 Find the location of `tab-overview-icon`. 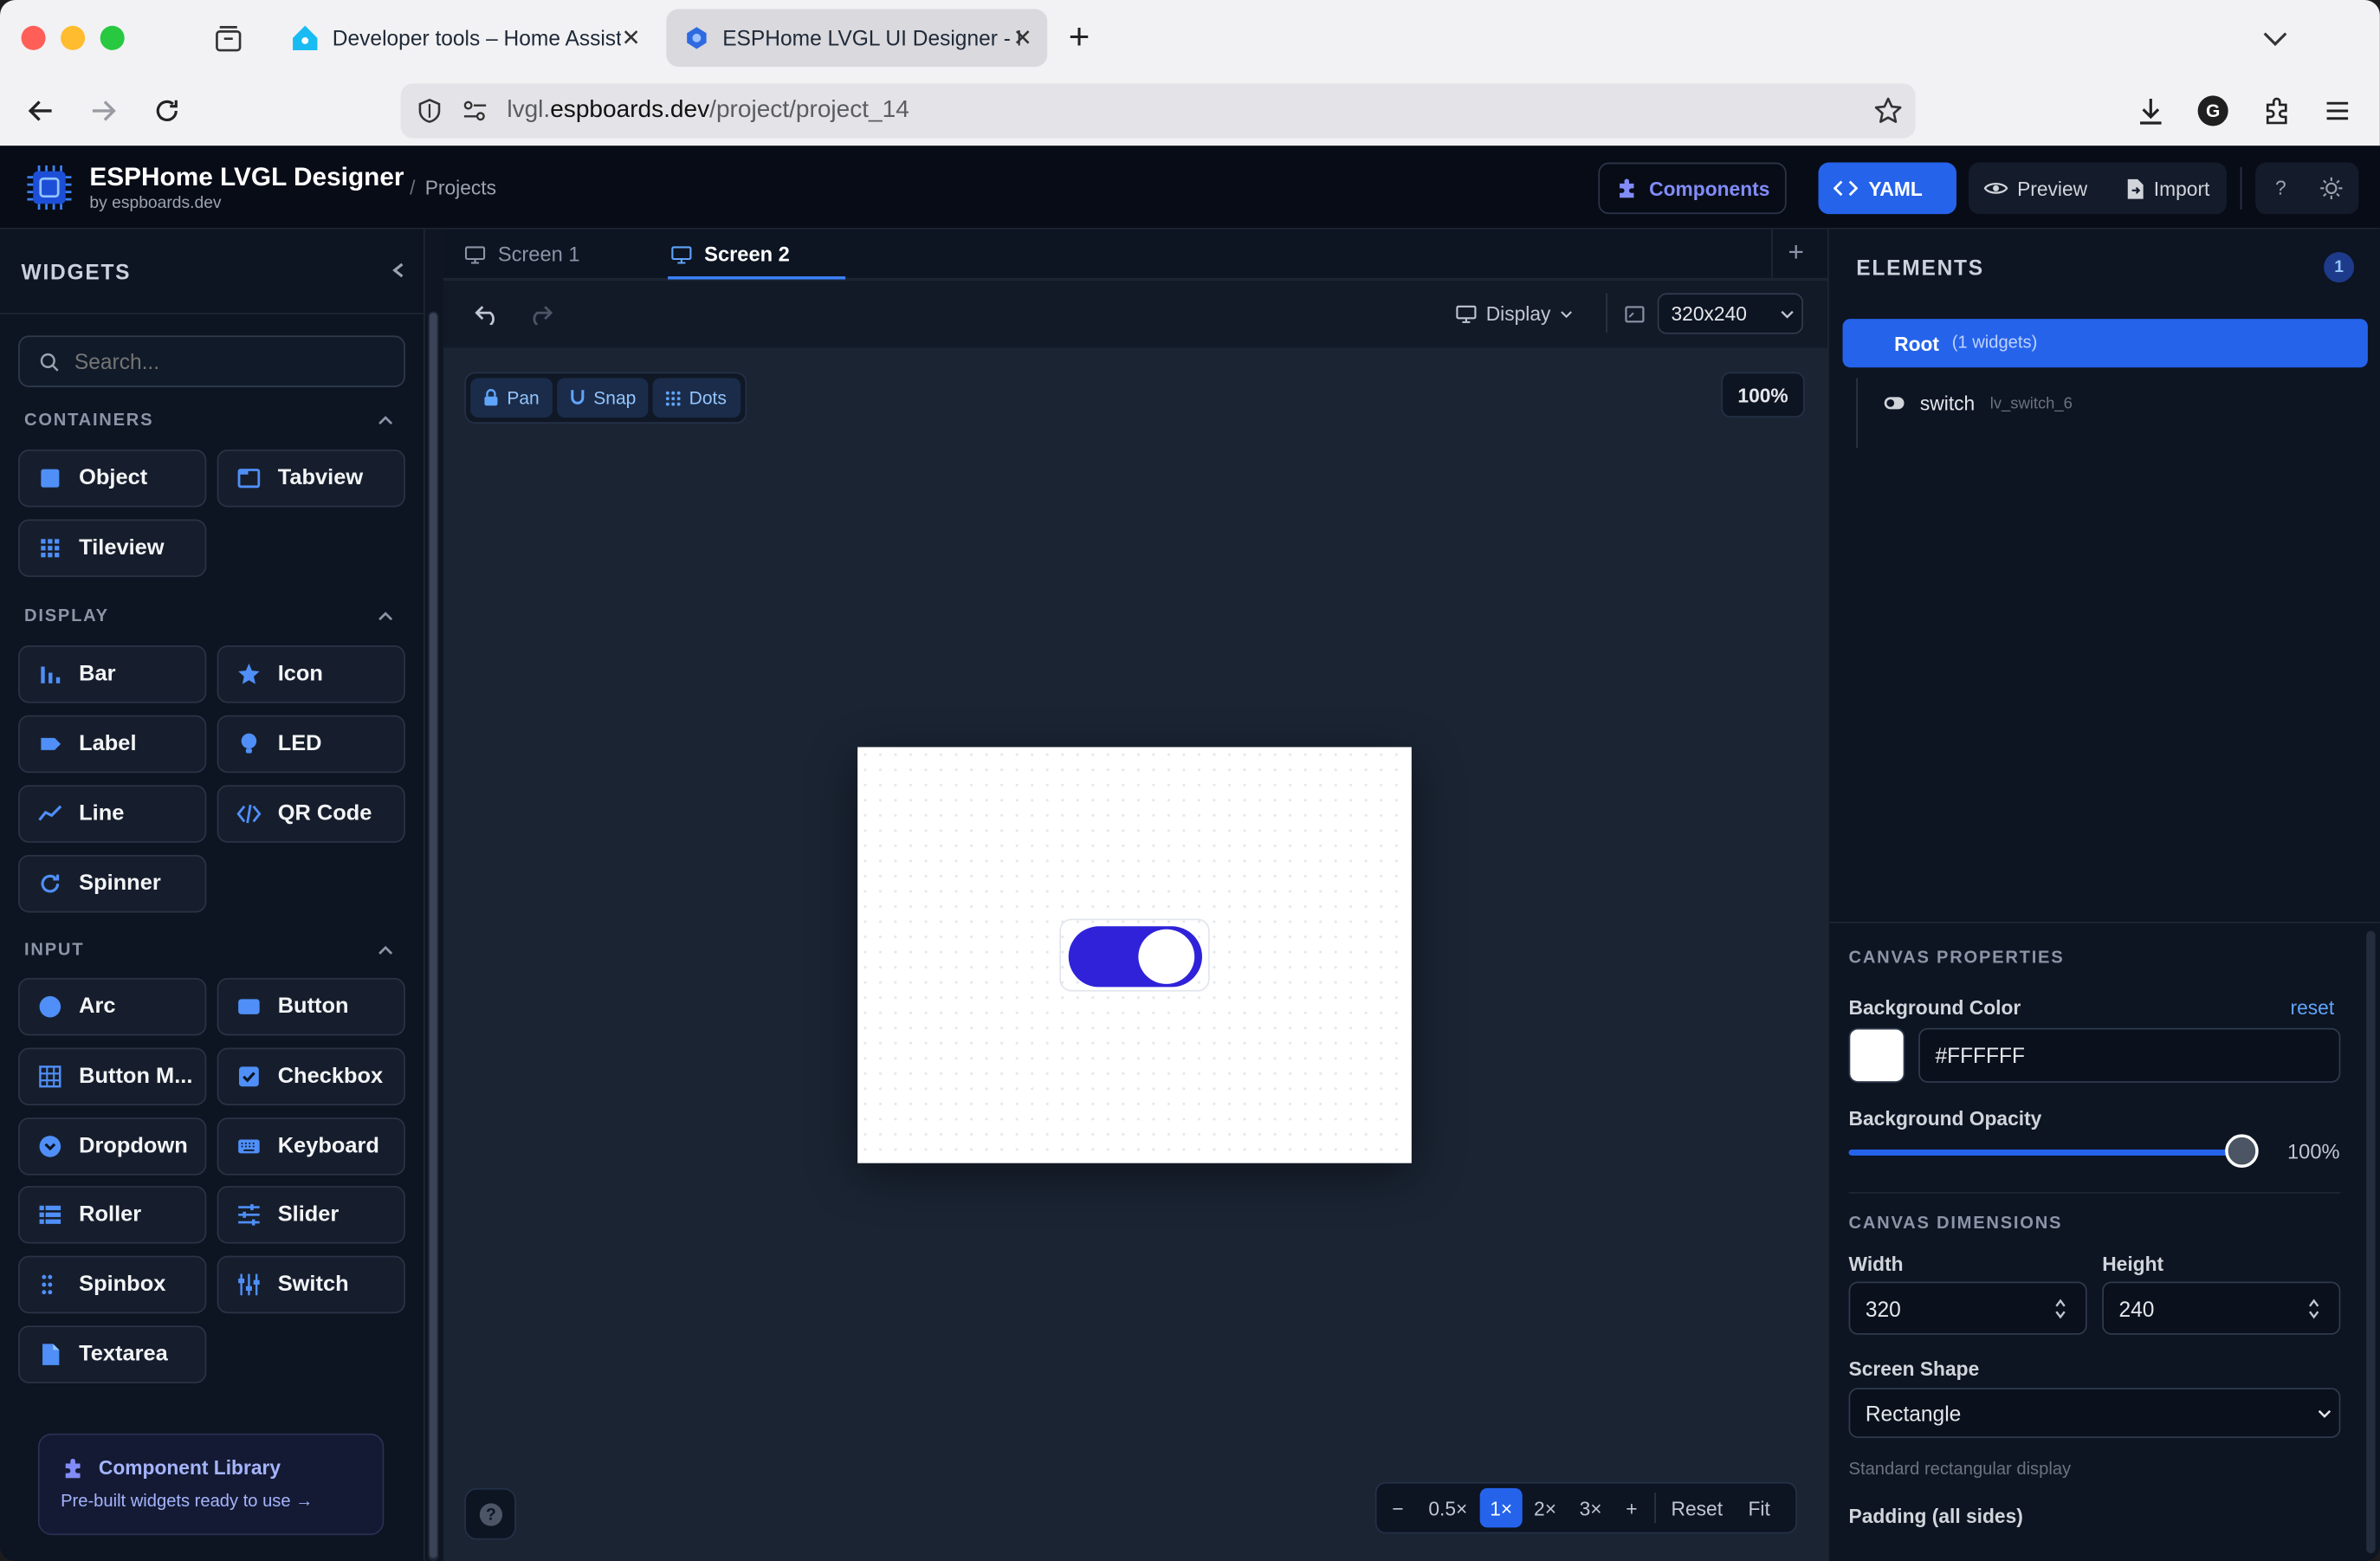

tab-overview-icon is located at coordinates (228, 38).